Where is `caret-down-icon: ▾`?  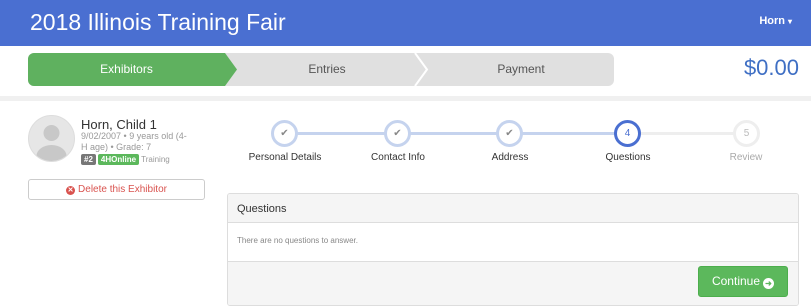 caret-down-icon: ▾ is located at coordinates (789, 21).